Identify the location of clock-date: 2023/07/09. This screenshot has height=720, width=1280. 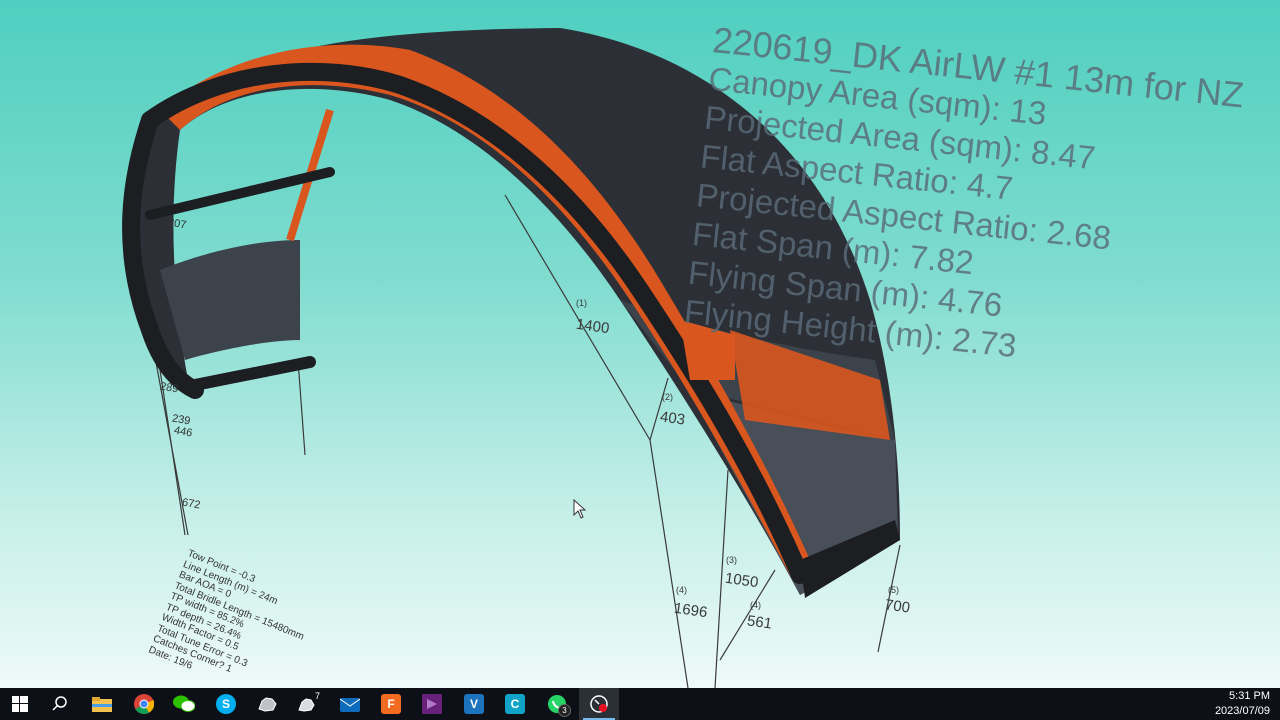
(1242, 711).